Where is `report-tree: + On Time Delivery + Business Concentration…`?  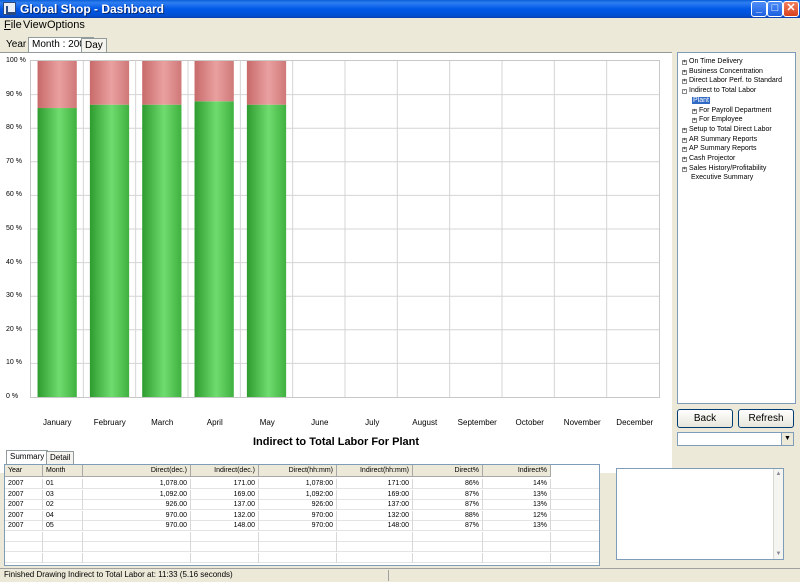
report-tree: + On Time Delivery + Business Concentration… is located at coordinates (736, 228).